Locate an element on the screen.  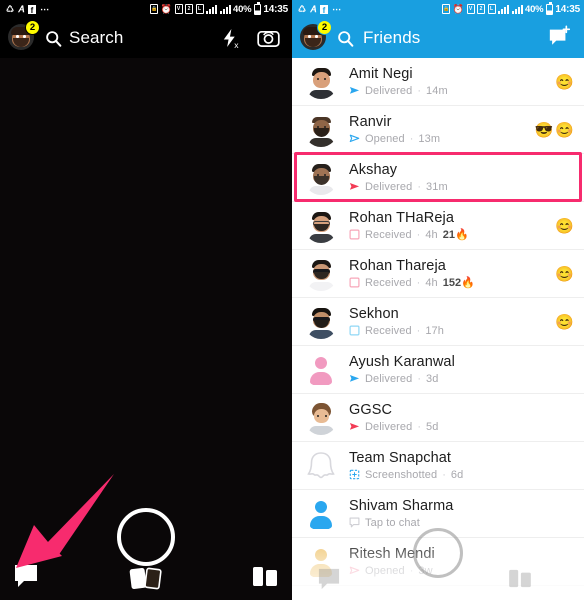
friend-info: Sekhon Received · 17h is located at coordinates (449, 321).